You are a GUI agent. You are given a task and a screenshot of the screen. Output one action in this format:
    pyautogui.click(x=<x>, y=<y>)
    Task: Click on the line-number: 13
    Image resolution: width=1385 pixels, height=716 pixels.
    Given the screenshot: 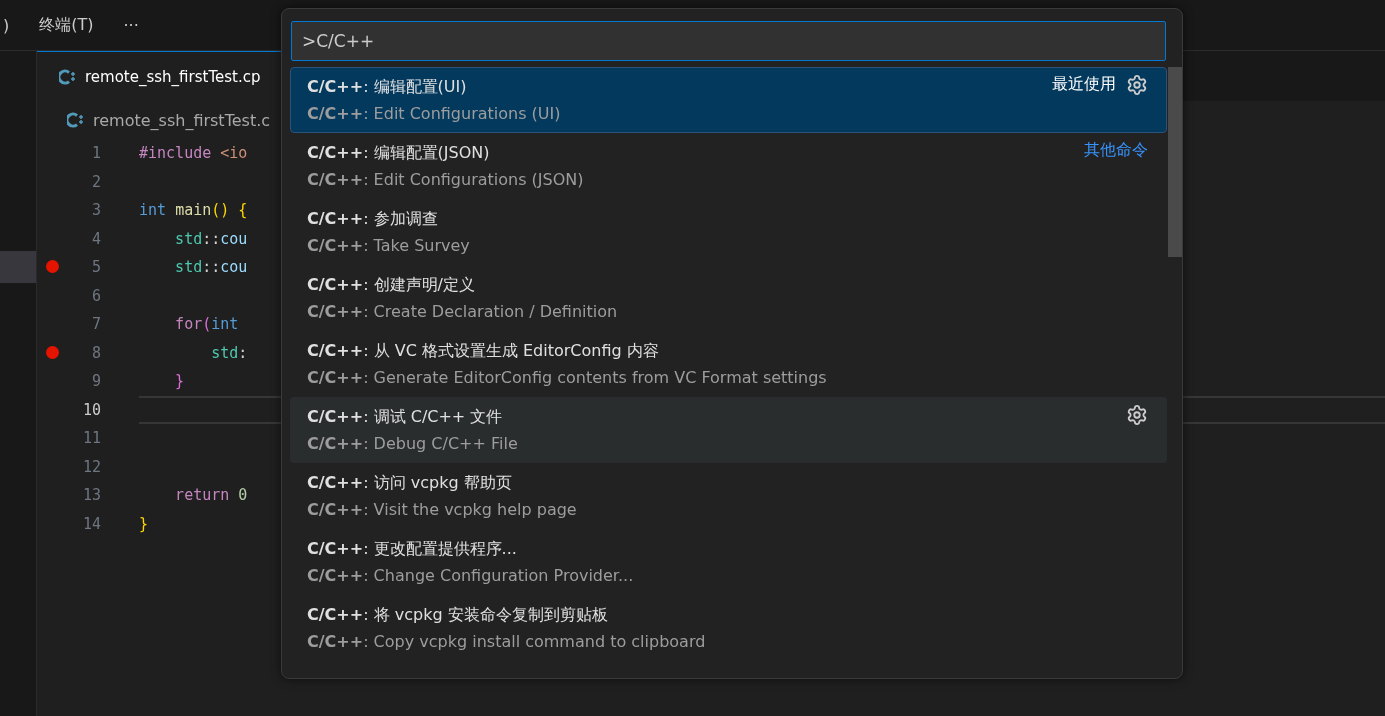 What is the action you would take?
    pyautogui.click(x=91, y=495)
    